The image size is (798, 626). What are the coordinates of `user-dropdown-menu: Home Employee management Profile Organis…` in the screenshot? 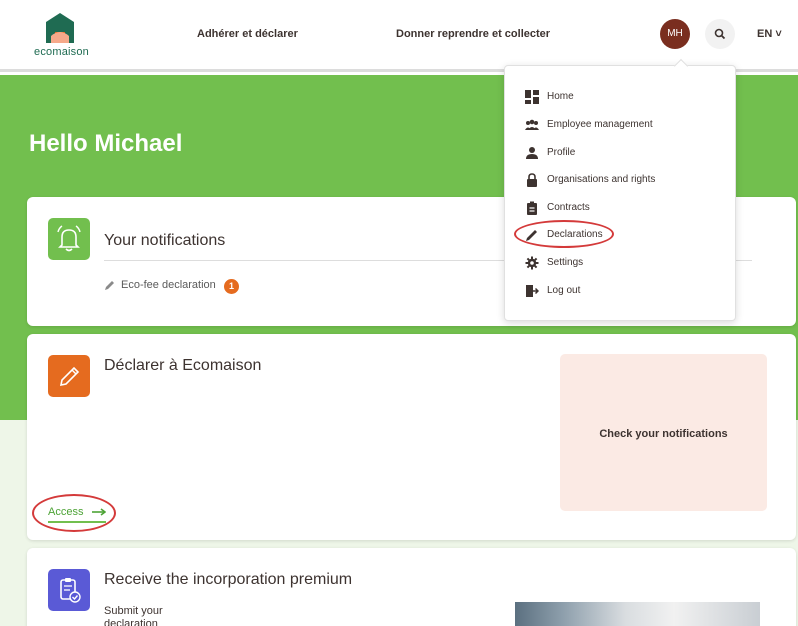 It's located at (620, 193).